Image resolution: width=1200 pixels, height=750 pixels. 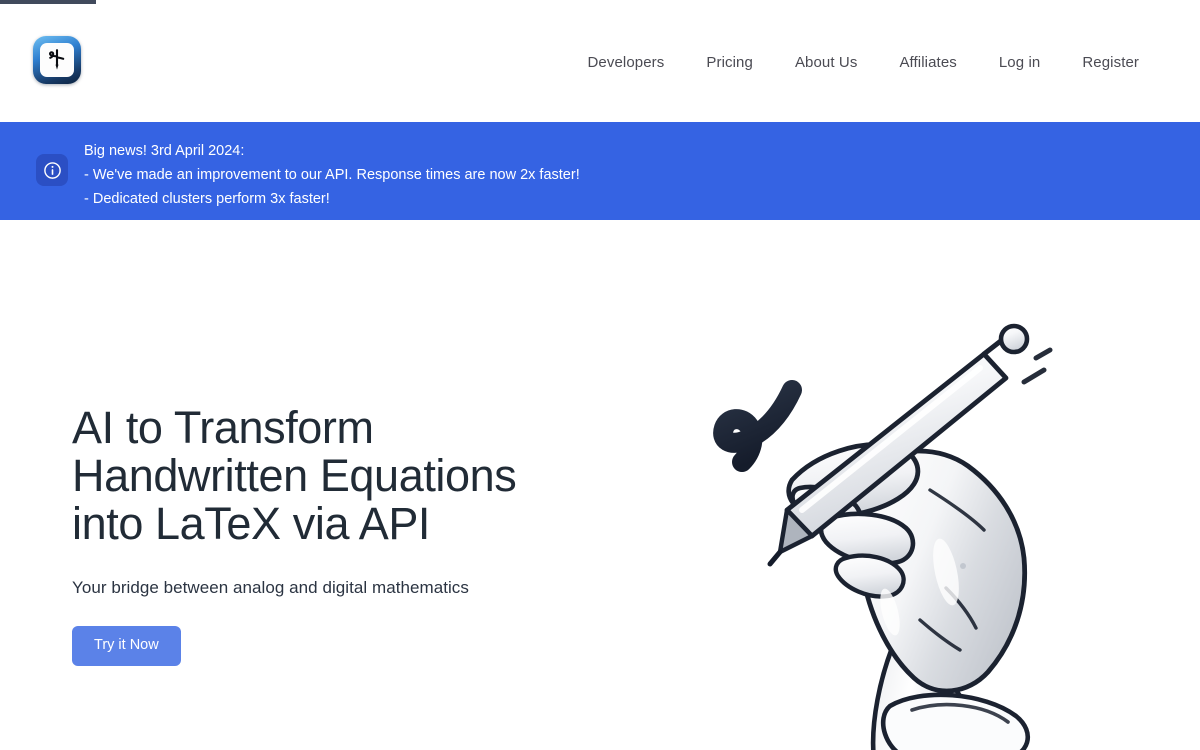 What do you see at coordinates (164, 151) in the screenshot?
I see `announcement-line-1: Big news! 3rd April 2024:` at bounding box center [164, 151].